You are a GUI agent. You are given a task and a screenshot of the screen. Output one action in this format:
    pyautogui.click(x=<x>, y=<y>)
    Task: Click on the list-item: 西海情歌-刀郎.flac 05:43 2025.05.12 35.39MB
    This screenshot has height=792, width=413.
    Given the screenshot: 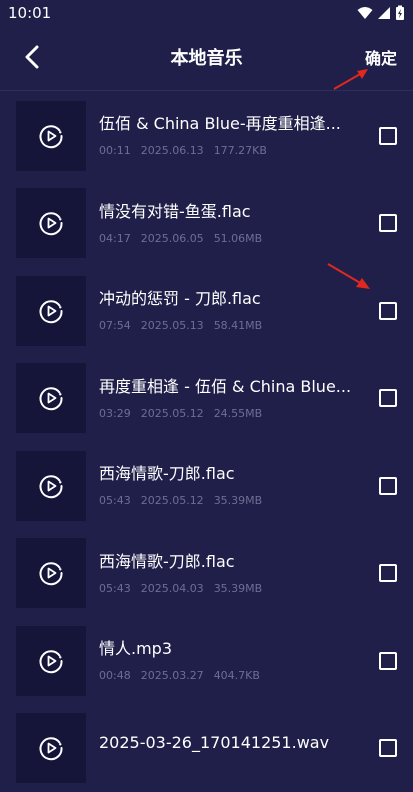 What is the action you would take?
    pyautogui.click(x=206, y=486)
    